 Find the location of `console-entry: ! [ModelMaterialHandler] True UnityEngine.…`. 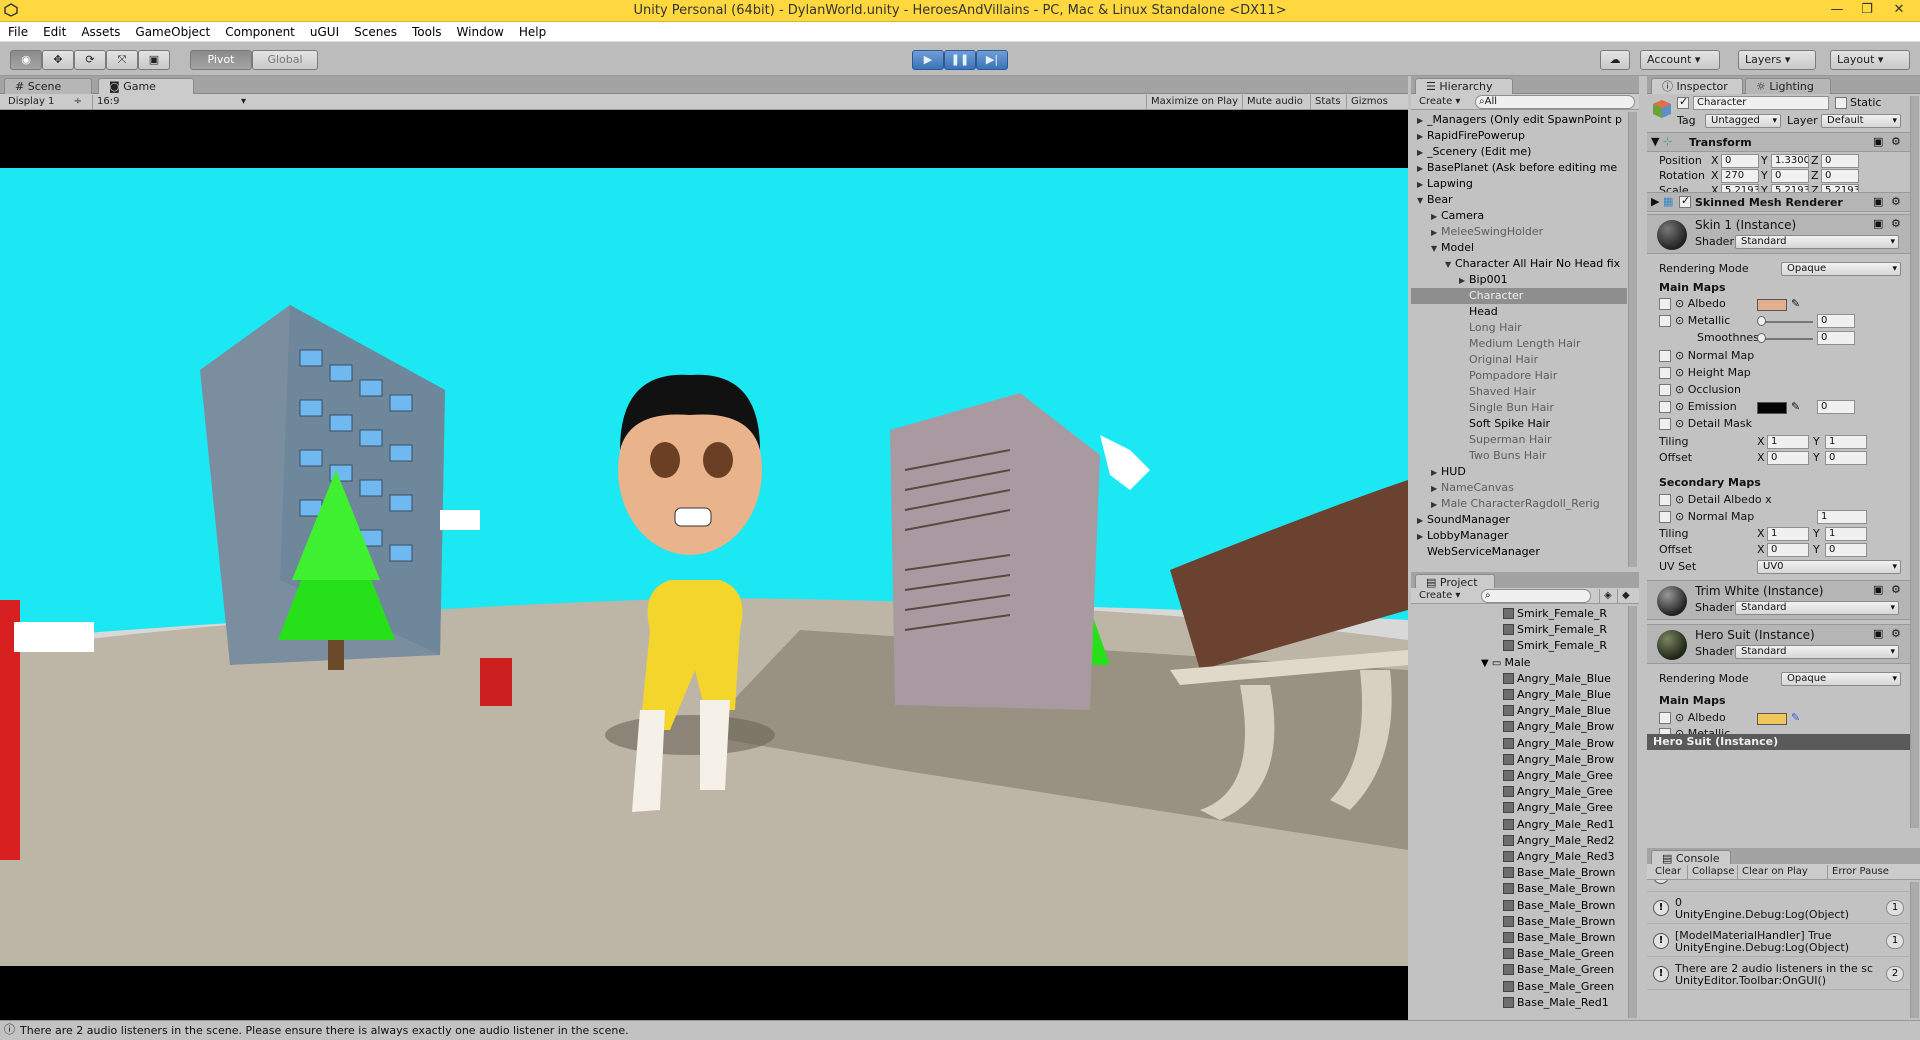

console-entry: ! [ModelMaterialHandler] True UnityEngine.… is located at coordinates (1779, 941).